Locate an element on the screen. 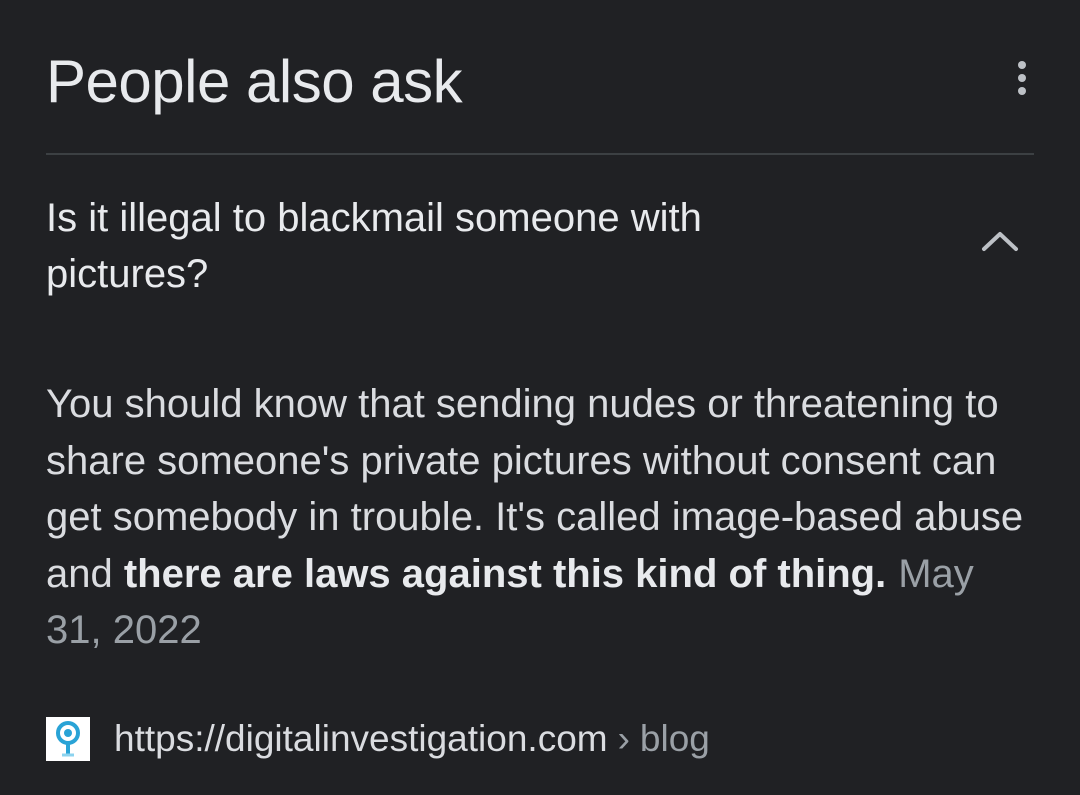 The width and height of the screenshot is (1080, 795). site-favicon-icon is located at coordinates (68, 739).